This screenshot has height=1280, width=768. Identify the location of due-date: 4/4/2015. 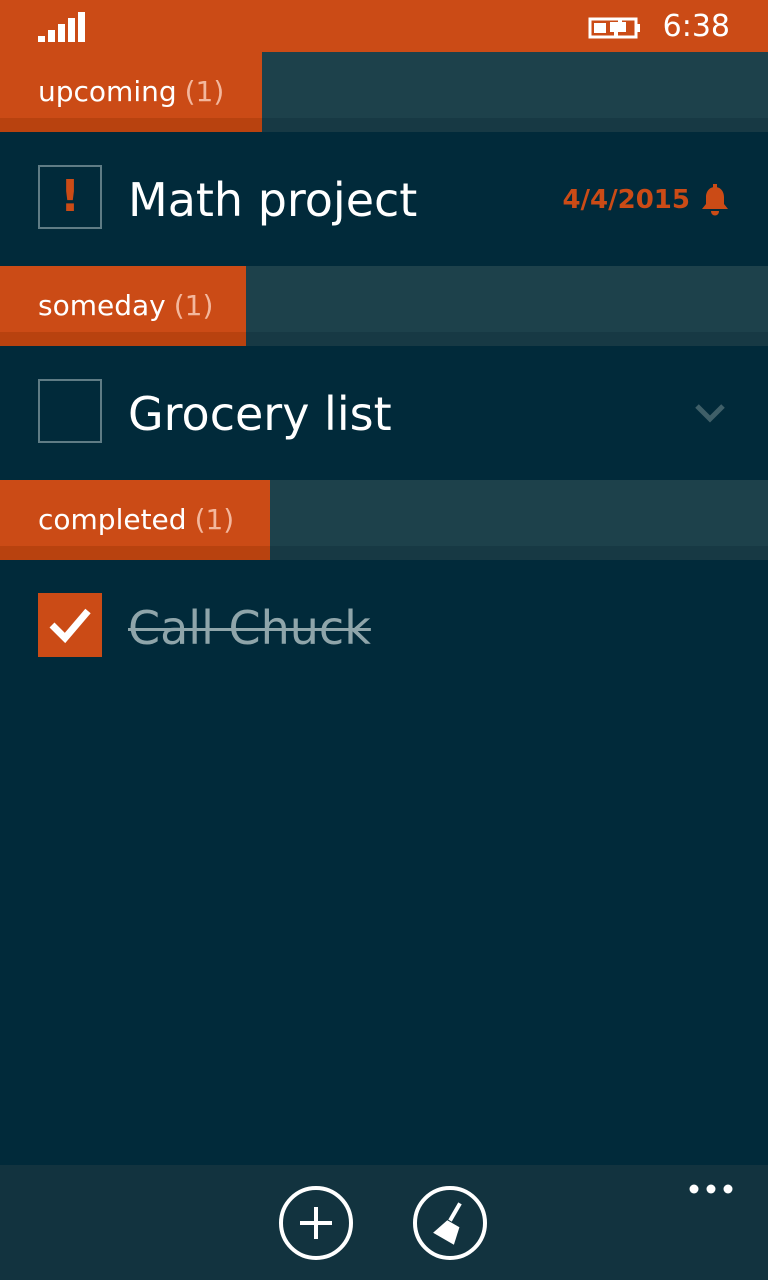
(646, 200).